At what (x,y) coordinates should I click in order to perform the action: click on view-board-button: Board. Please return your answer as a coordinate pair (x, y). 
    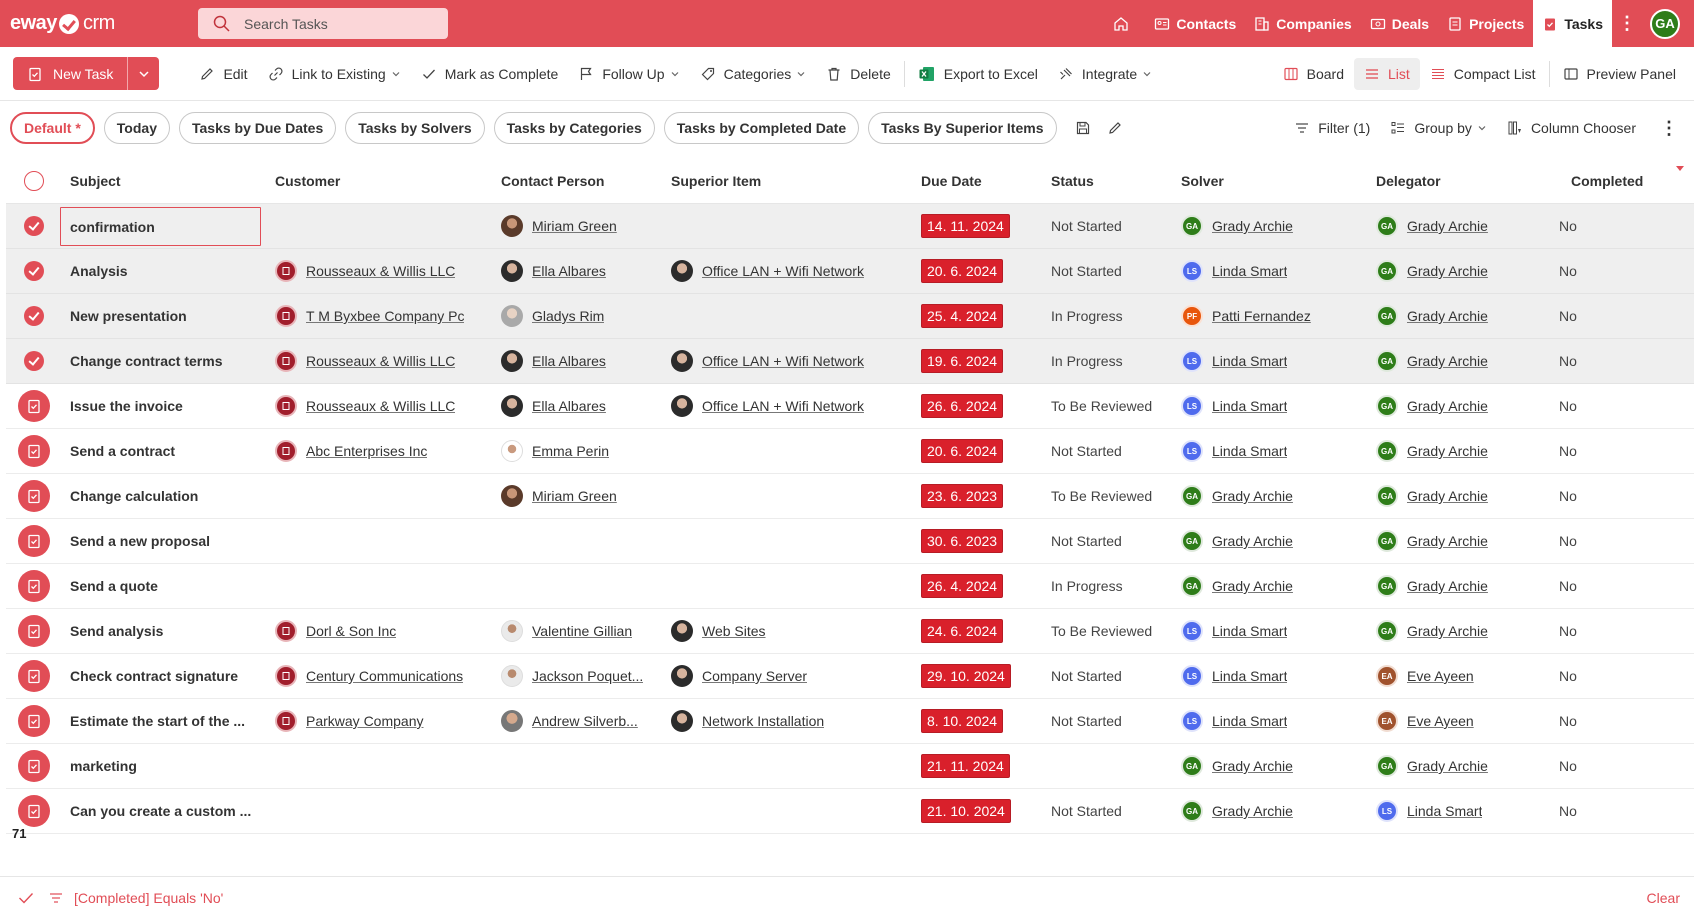
    Looking at the image, I should click on (1313, 74).